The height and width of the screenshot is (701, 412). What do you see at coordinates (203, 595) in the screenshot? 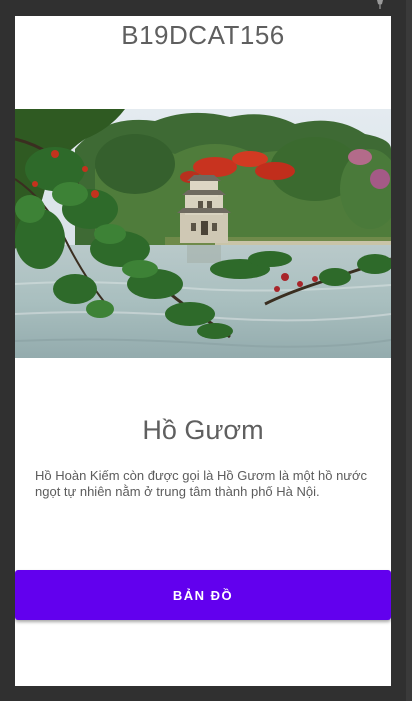
I see `map-button: BẢN ĐỒ` at bounding box center [203, 595].